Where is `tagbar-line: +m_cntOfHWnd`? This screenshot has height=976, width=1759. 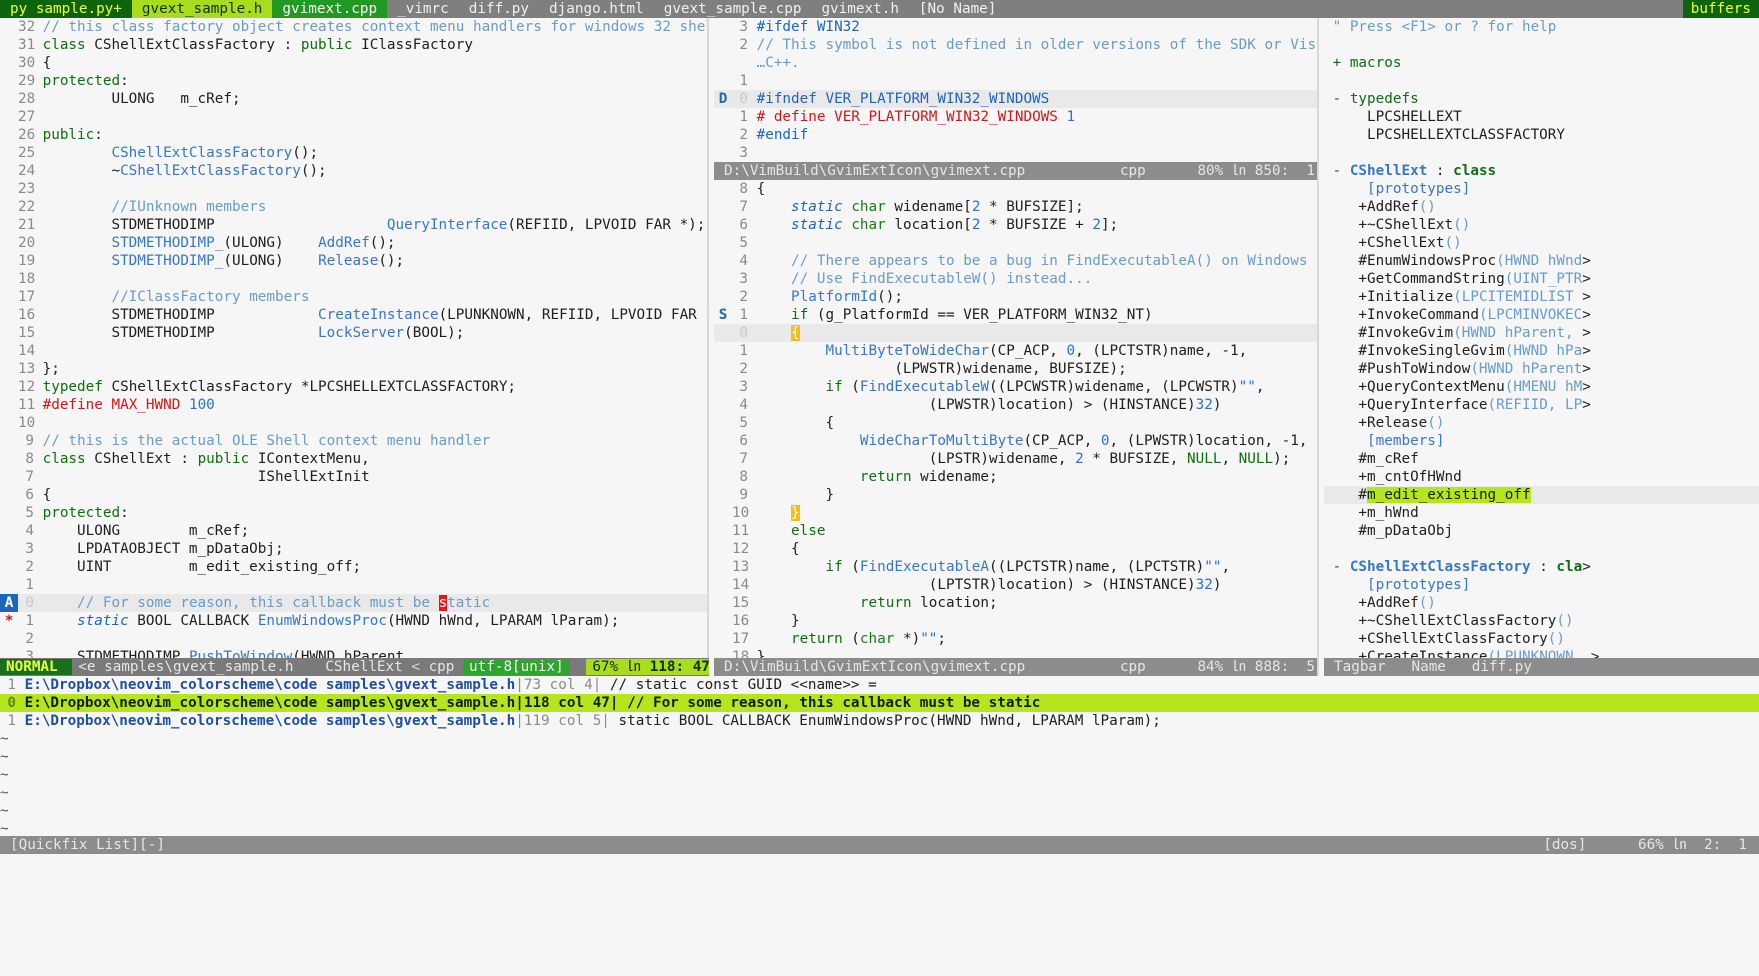 tagbar-line: +m_cntOfHWnd is located at coordinates (1541, 477).